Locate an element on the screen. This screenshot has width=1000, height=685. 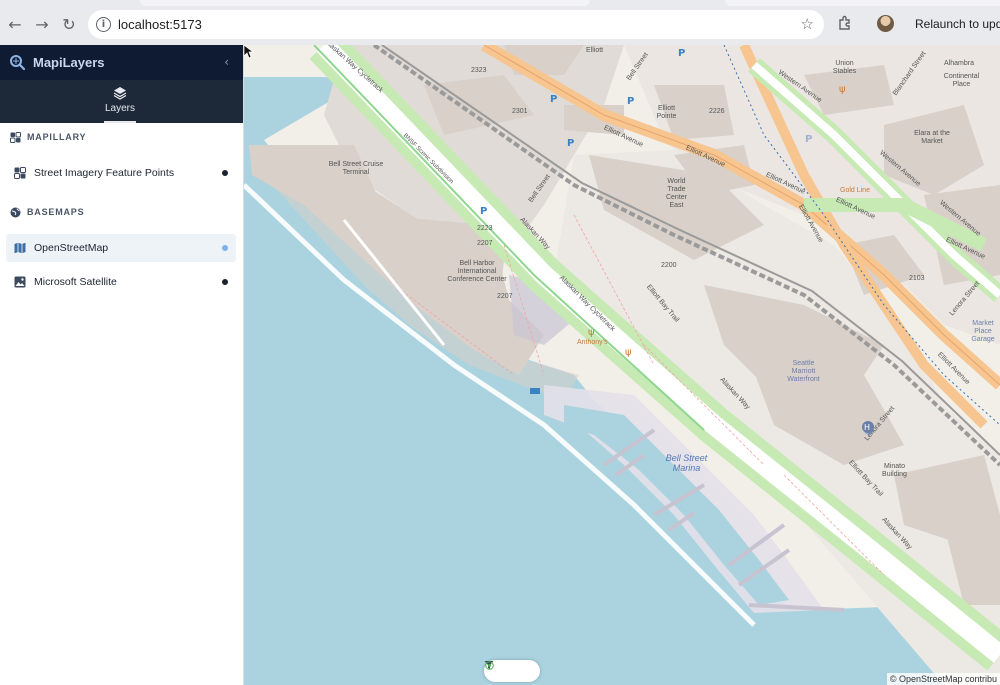
map-label-2200: 2200 is located at coordinates (669, 265).